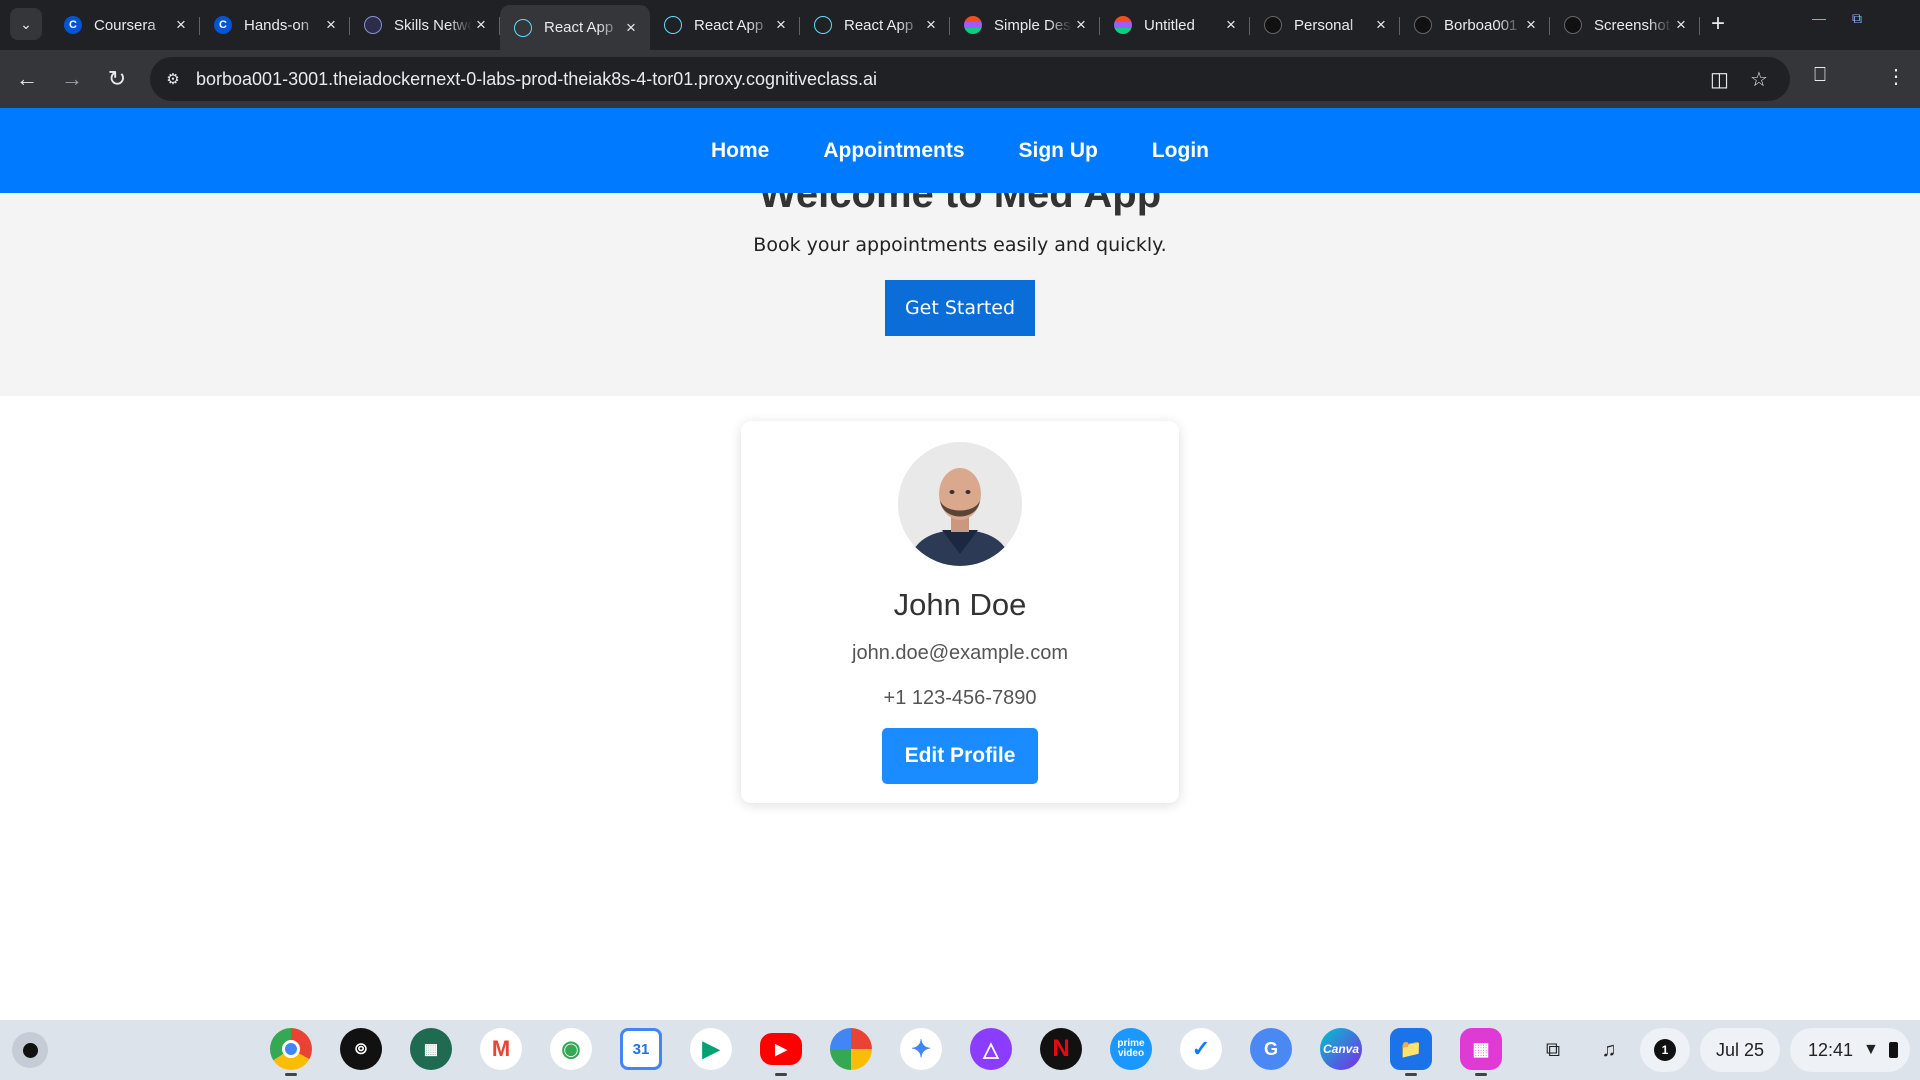  I want to click on chrome-icon, so click(291, 1052).